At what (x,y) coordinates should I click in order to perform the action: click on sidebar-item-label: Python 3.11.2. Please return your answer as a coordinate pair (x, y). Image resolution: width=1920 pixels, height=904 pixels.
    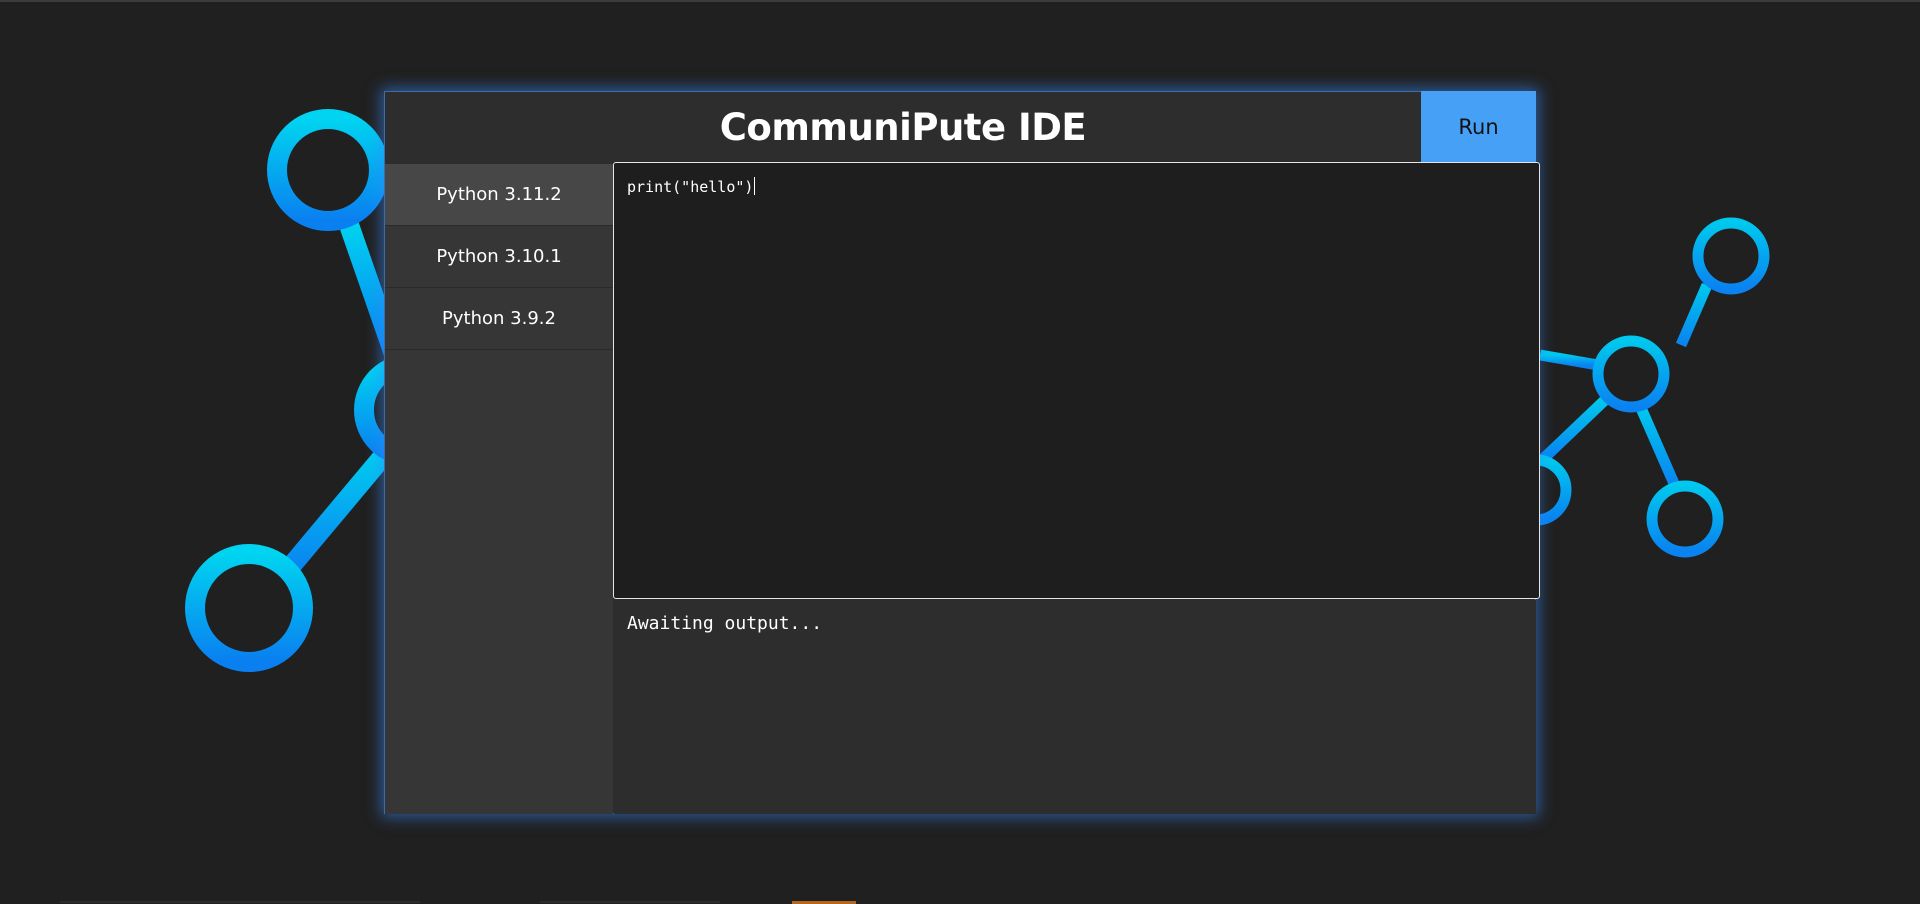
    Looking at the image, I should click on (499, 194).